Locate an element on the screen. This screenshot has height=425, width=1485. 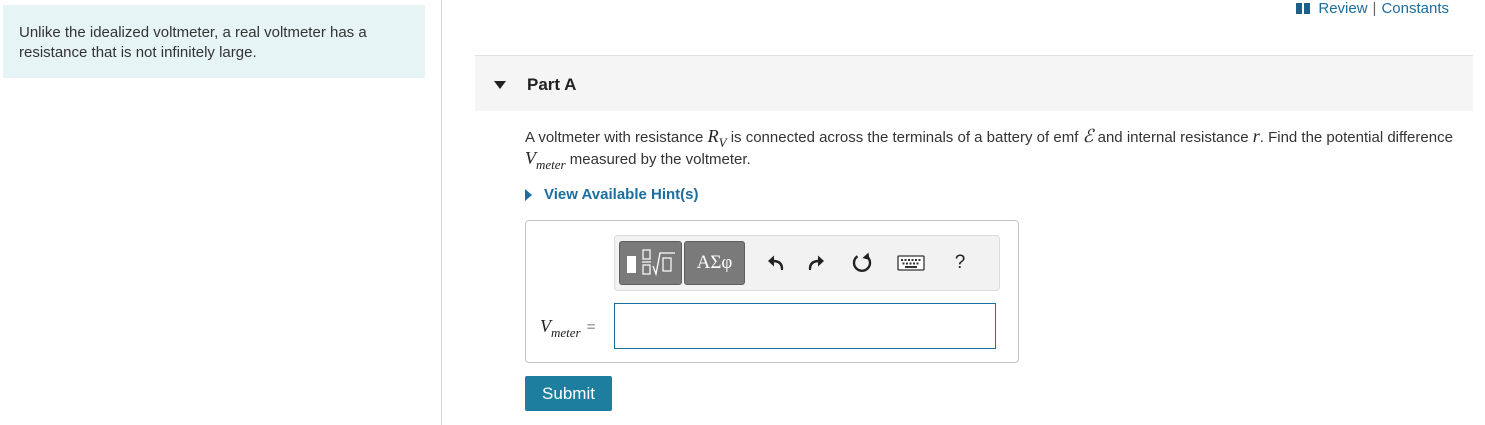
view-hints-toggle: View Available Hint(s) is located at coordinates (612, 194).